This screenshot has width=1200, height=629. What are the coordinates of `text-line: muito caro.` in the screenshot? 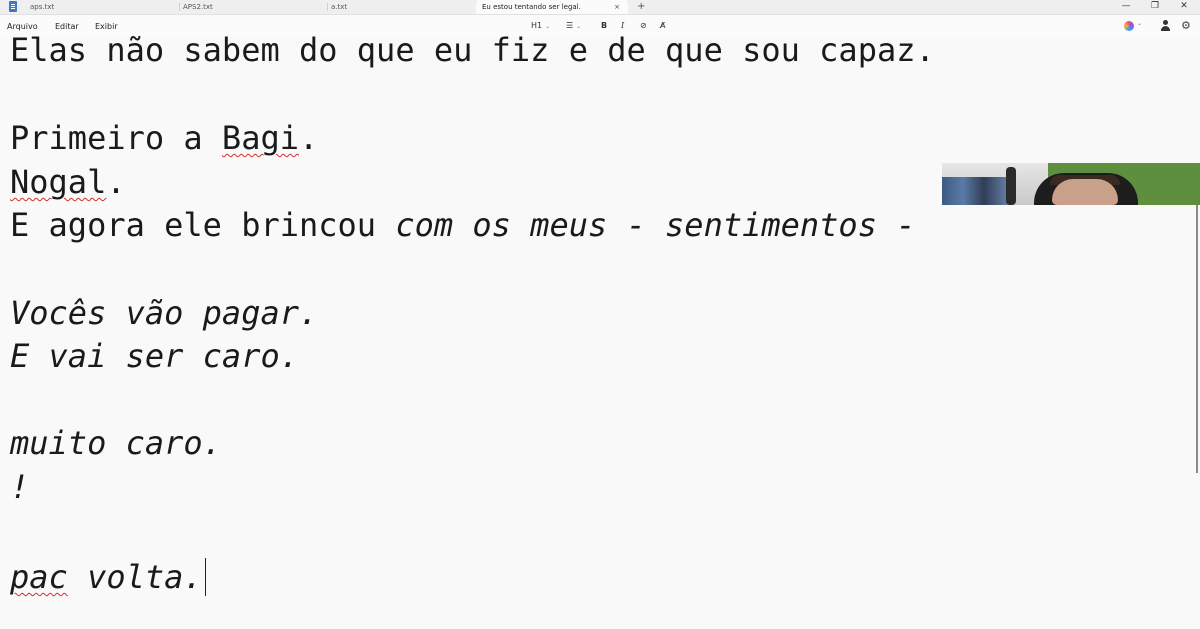 It's located at (116, 443).